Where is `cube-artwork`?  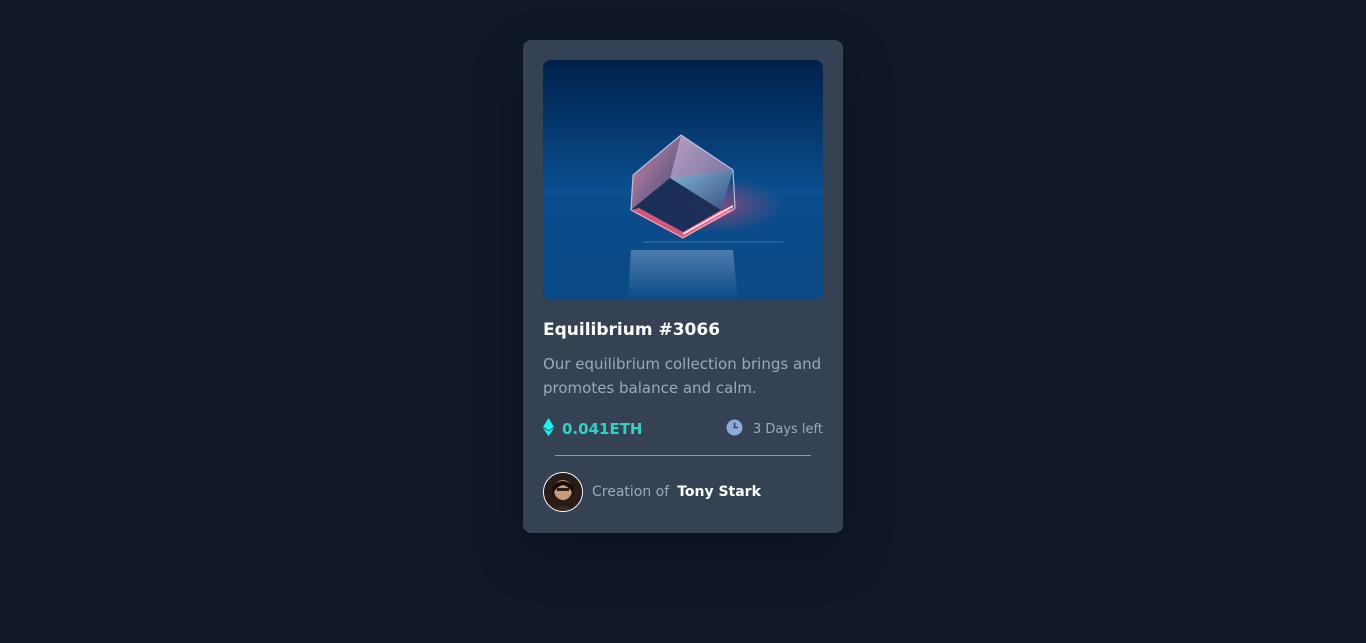 cube-artwork is located at coordinates (683, 180).